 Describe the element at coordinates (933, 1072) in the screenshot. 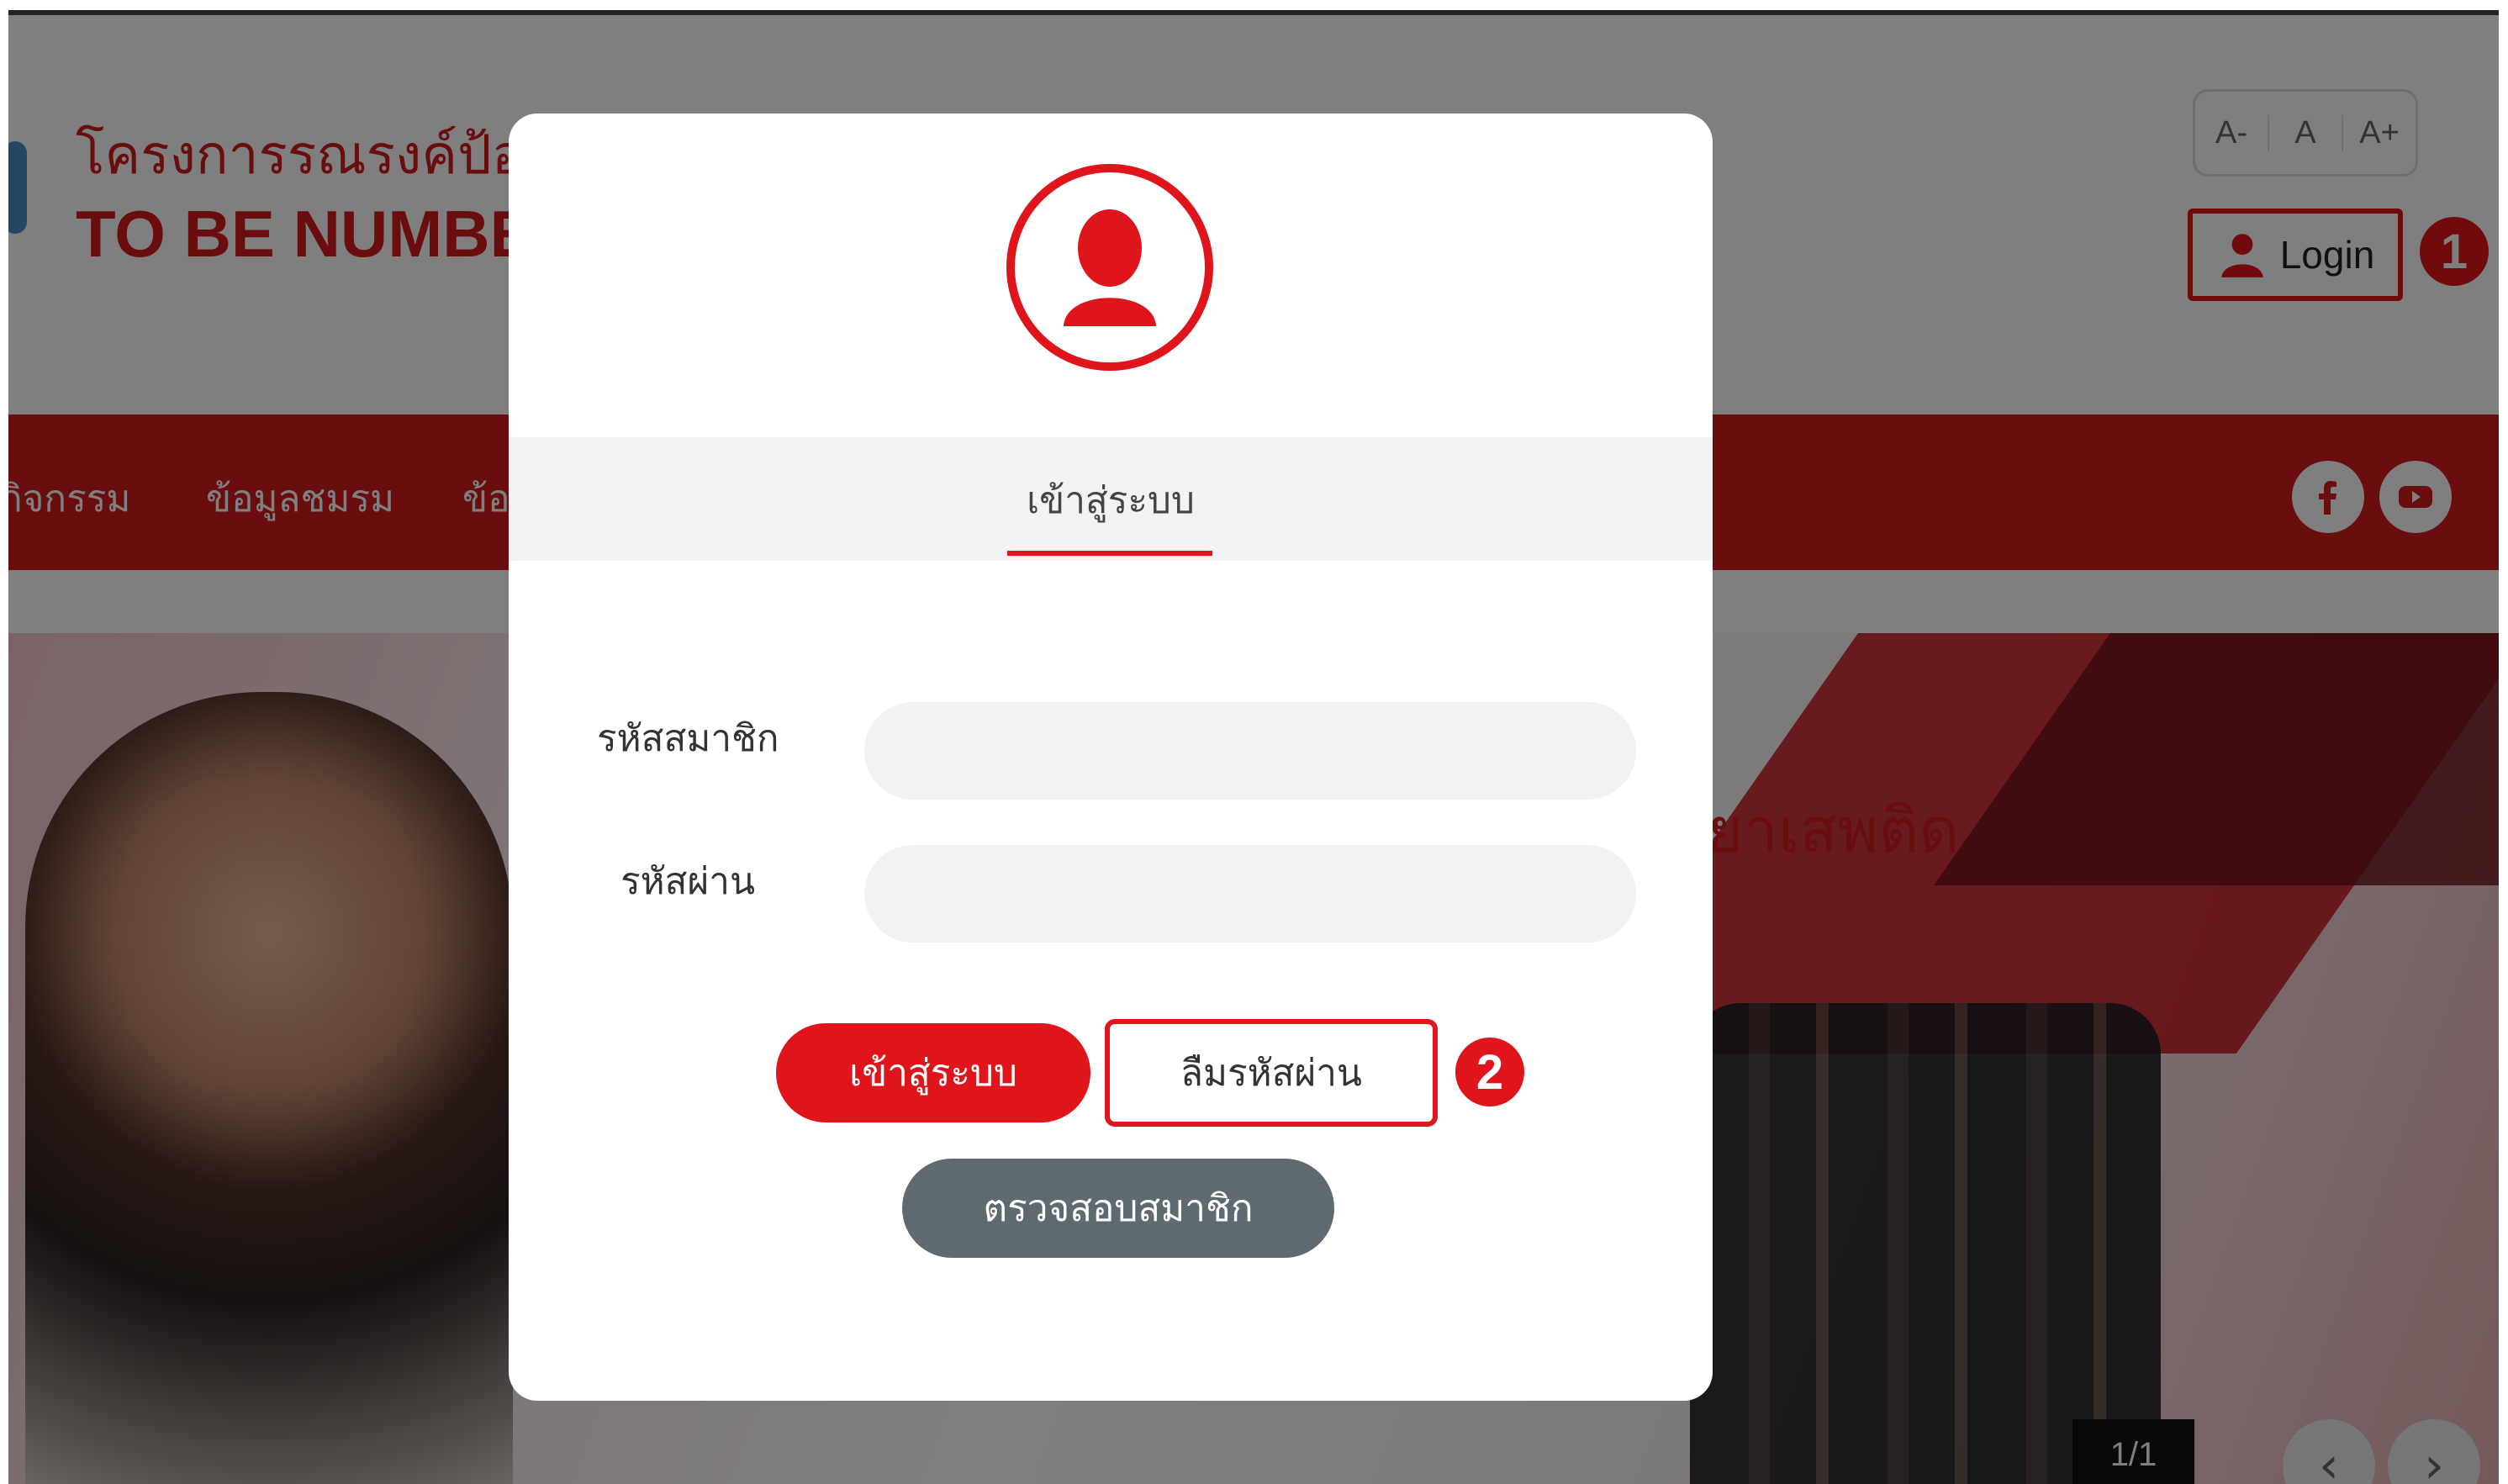

I see `login-submit-button: เข้าสู่ระบบ` at that location.